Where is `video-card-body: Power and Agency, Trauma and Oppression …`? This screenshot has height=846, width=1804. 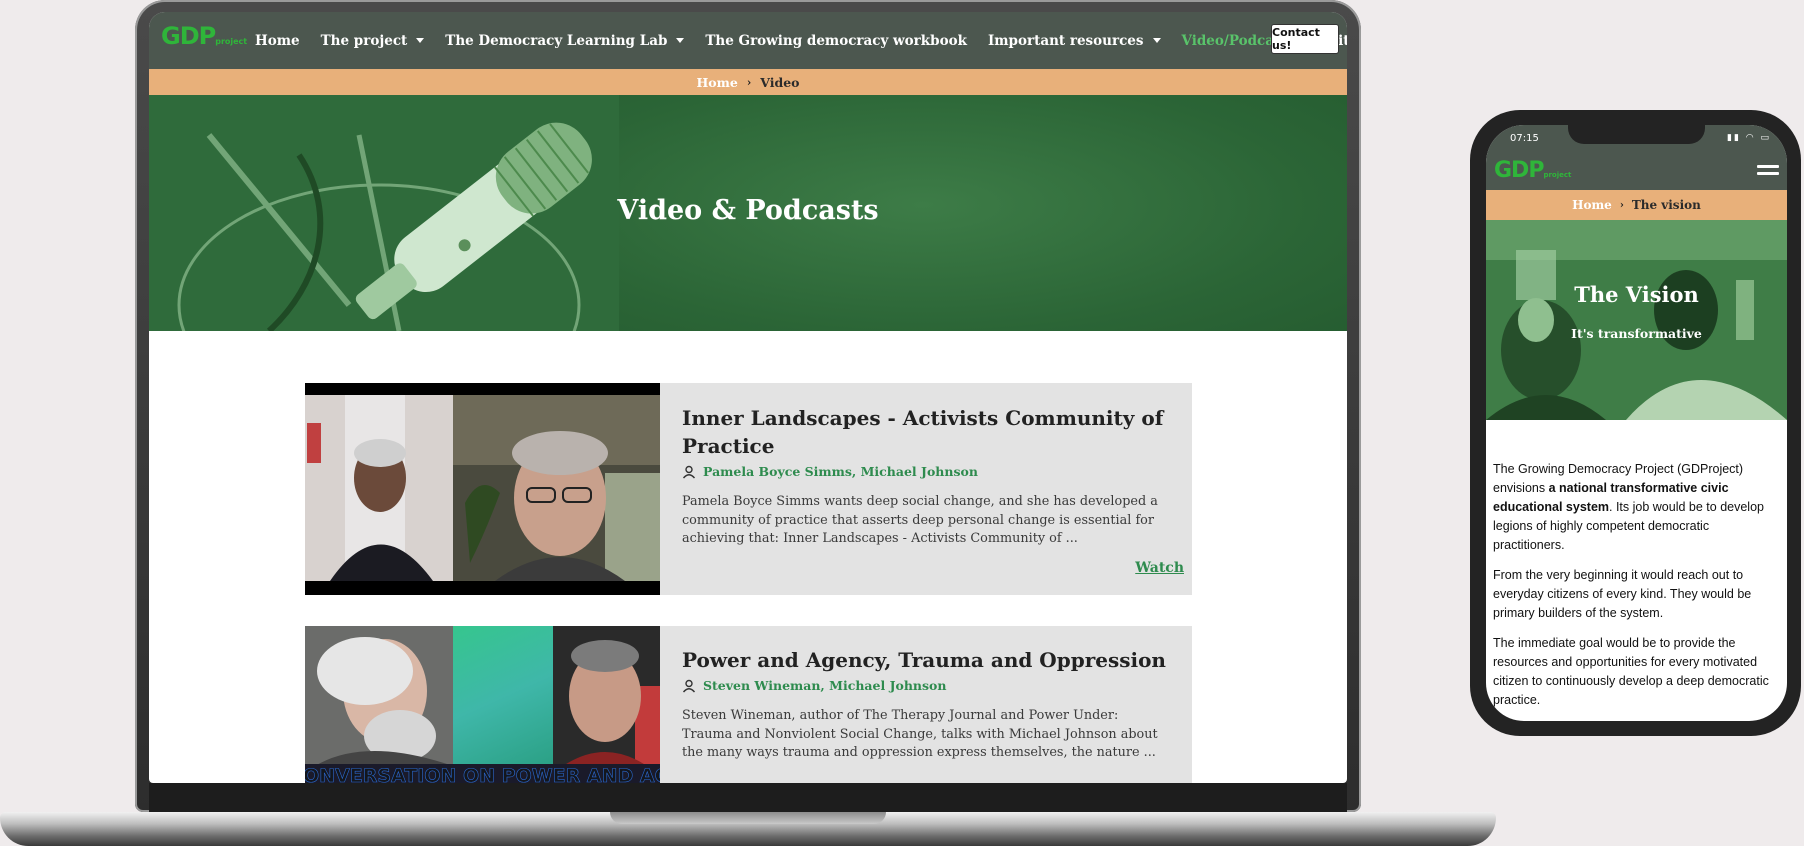
video-card-body: Power and Agency, Trauma and Oppression … is located at coordinates (926, 694).